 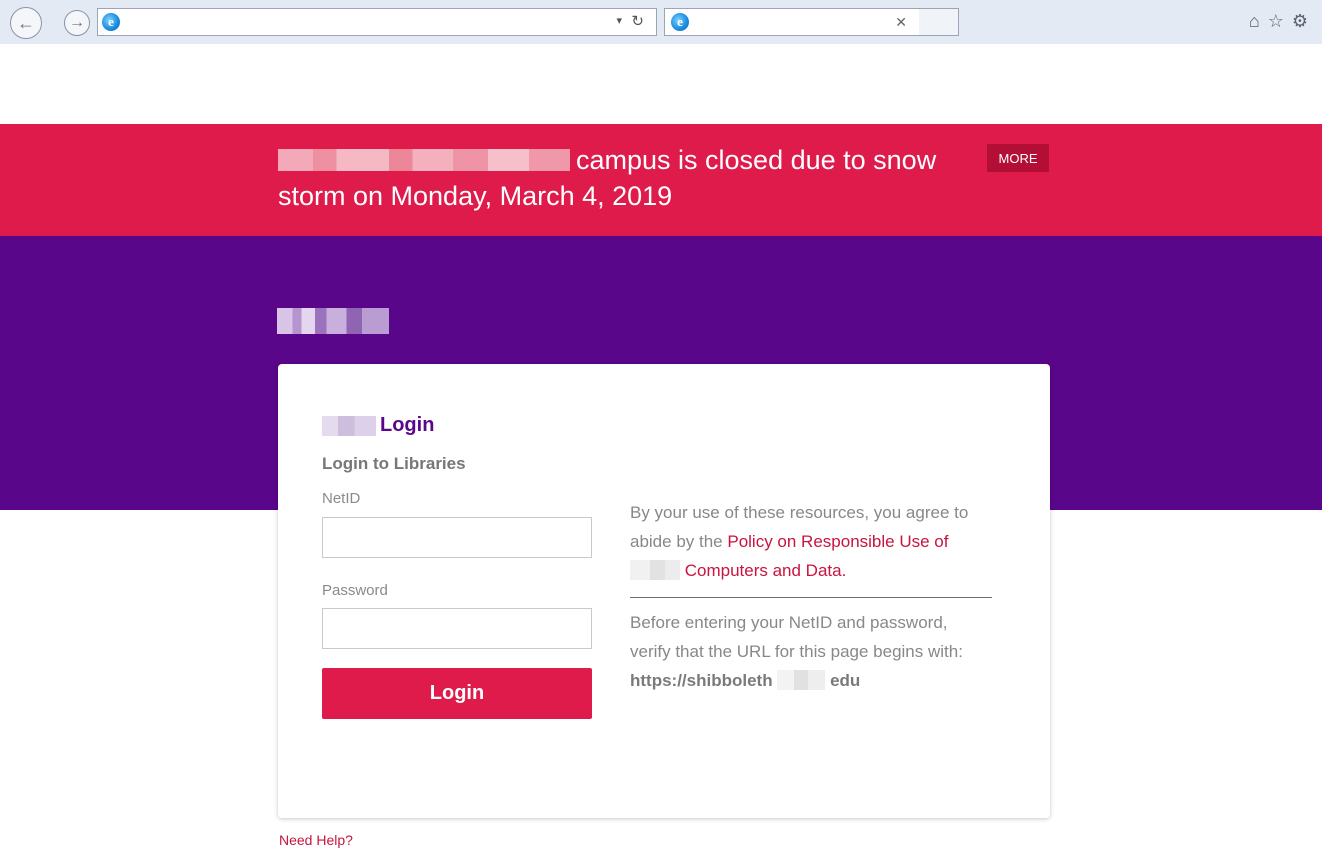 I want to click on address-input, so click(x=361, y=22).